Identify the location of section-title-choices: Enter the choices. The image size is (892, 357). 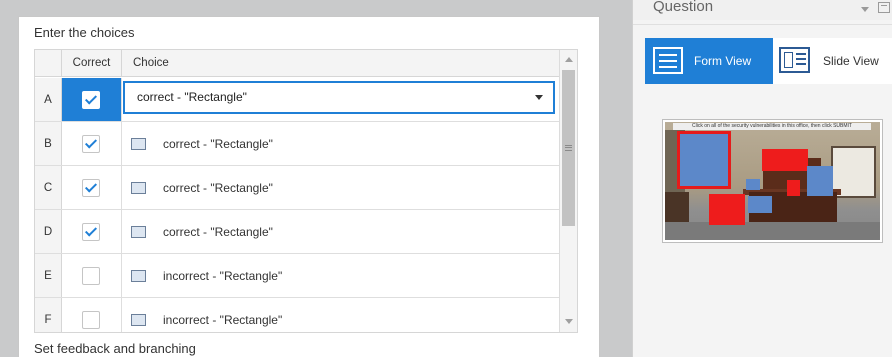
(84, 32).